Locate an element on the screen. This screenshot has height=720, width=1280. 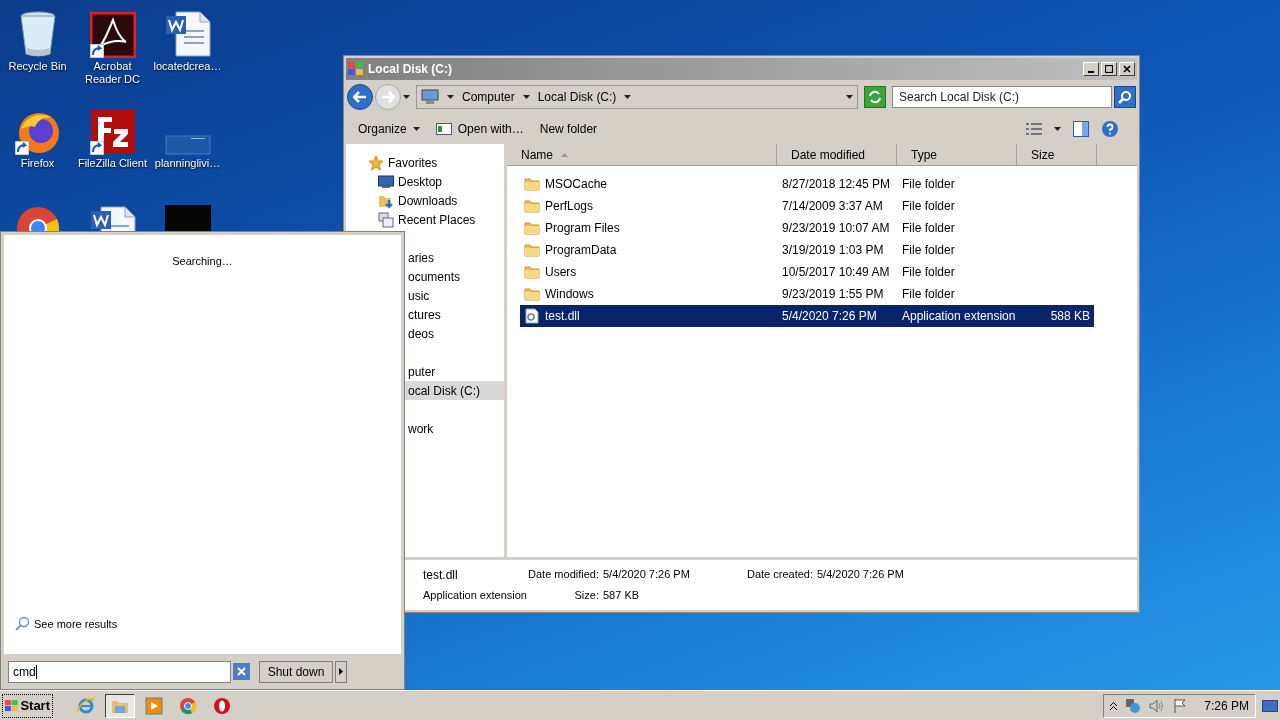
file-date: 5/4/2020 7:26 PM is located at coordinates (830, 316).